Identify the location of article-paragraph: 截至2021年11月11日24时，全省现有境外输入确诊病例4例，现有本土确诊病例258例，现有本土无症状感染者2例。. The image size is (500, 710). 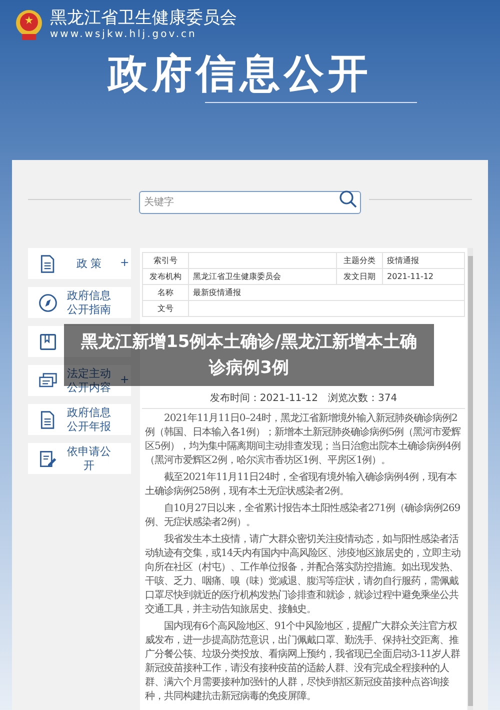
(301, 485).